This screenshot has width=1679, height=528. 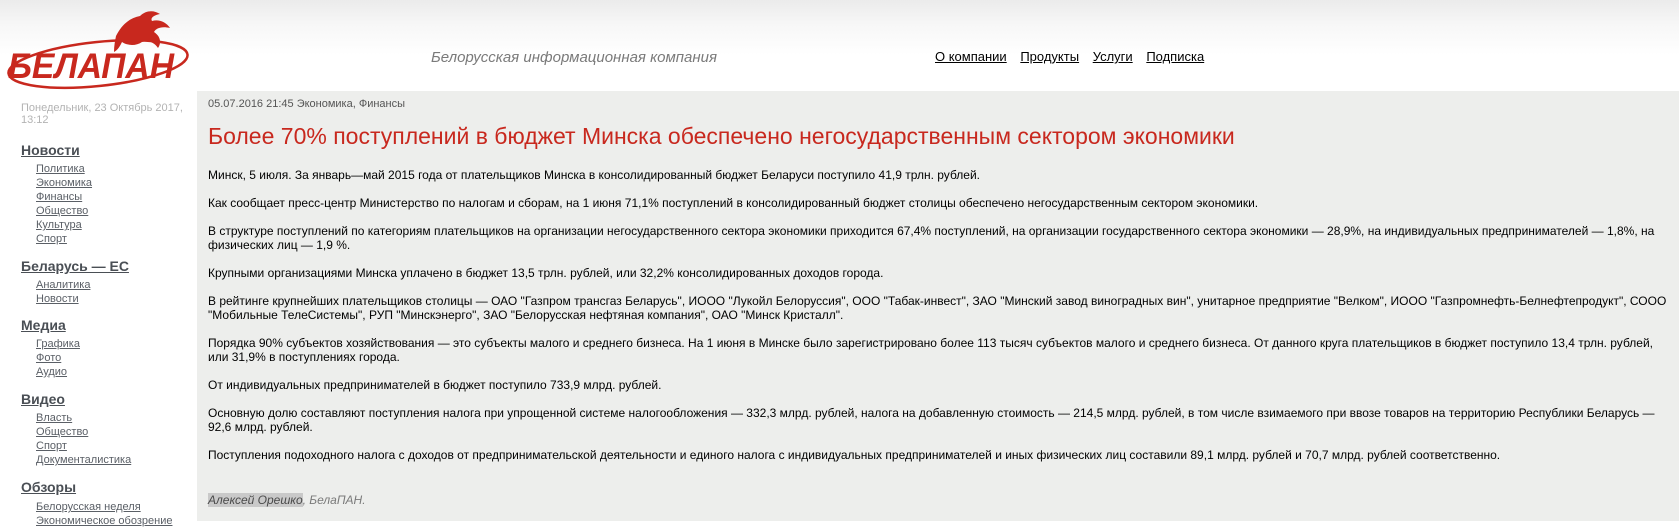 I want to click on sidebar-item-audio: Аудио, so click(x=58, y=372).